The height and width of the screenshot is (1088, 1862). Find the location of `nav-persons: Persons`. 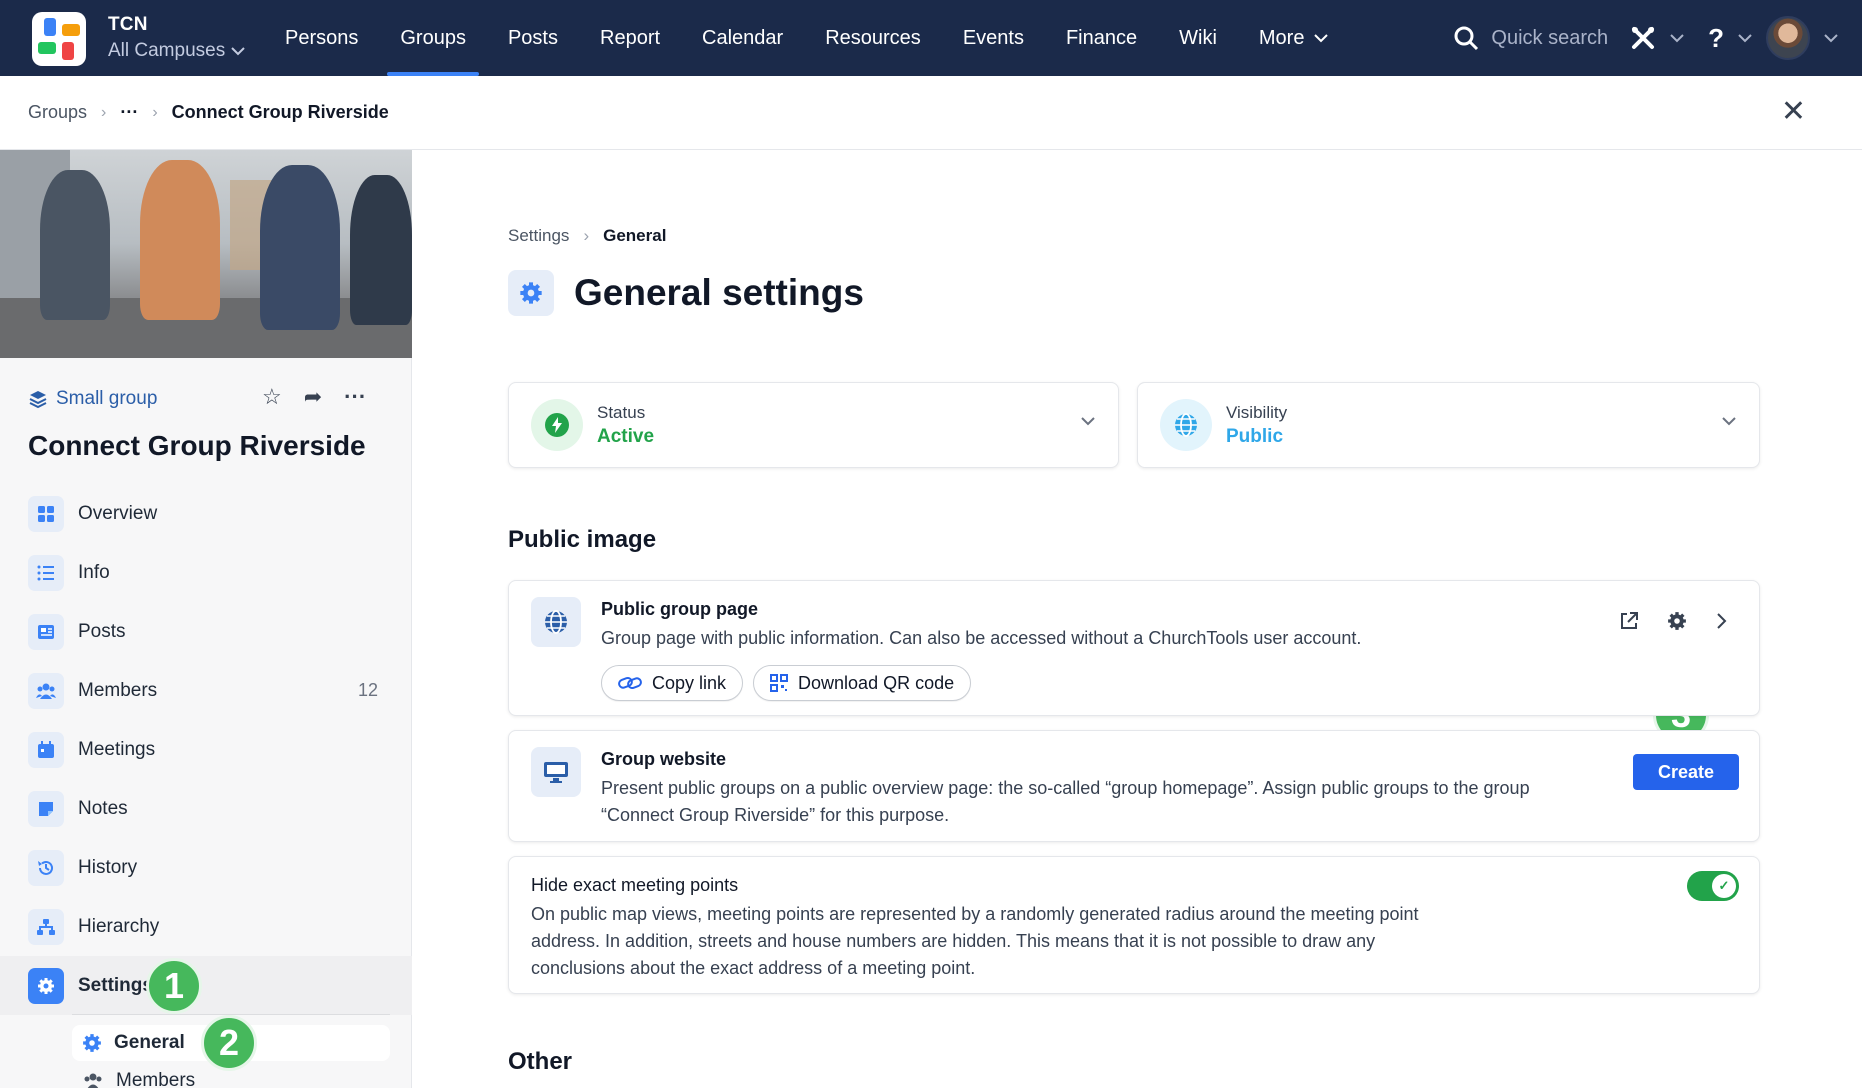

nav-persons: Persons is located at coordinates (321, 38).